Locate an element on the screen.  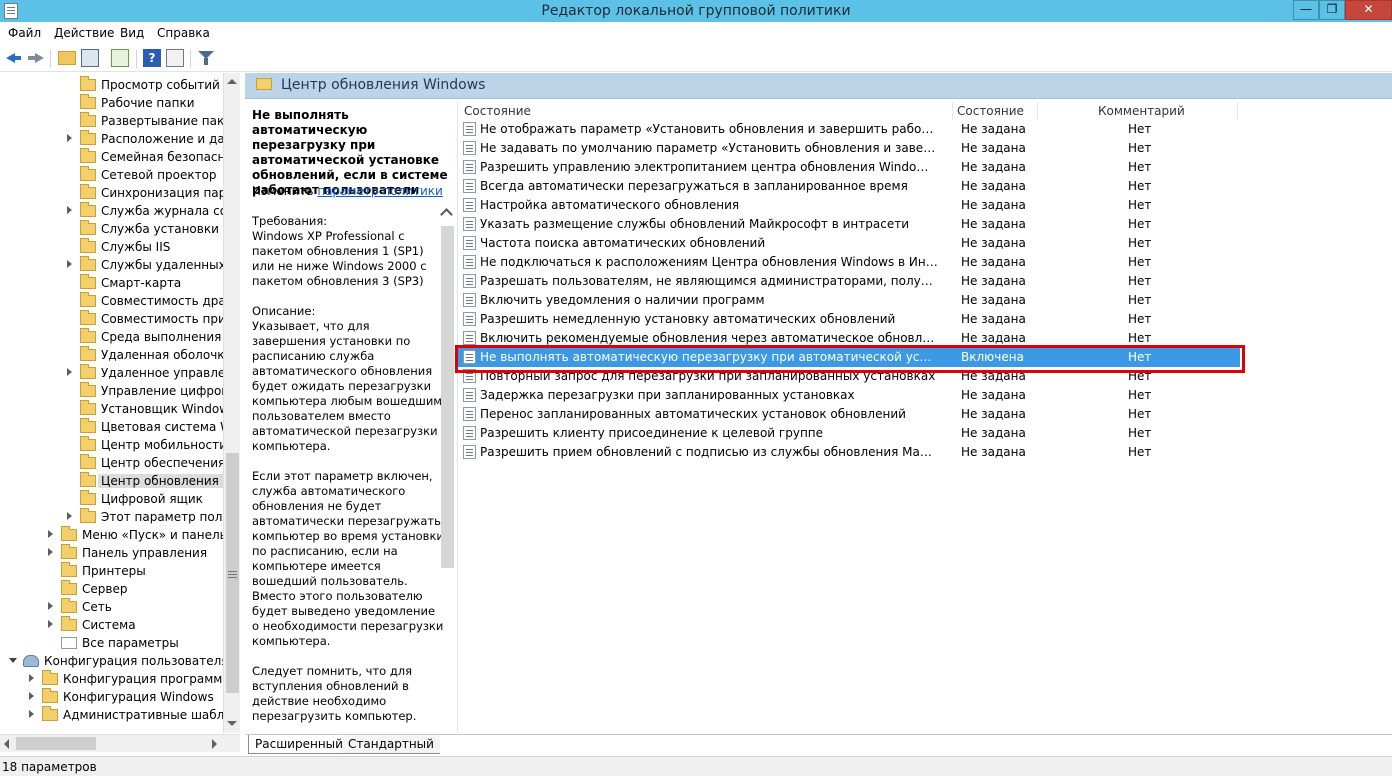
folder-up-icon is located at coordinates (67, 58).